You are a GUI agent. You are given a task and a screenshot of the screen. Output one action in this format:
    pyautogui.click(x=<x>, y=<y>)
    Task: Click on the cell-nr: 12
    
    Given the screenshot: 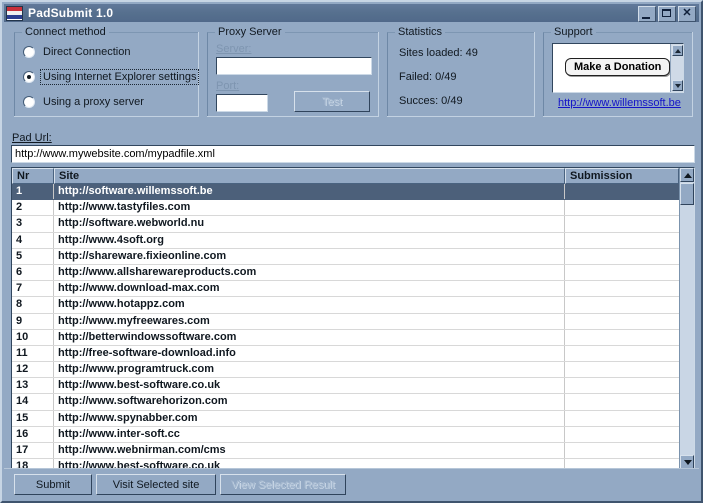 What is the action you would take?
    pyautogui.click(x=33, y=370)
    